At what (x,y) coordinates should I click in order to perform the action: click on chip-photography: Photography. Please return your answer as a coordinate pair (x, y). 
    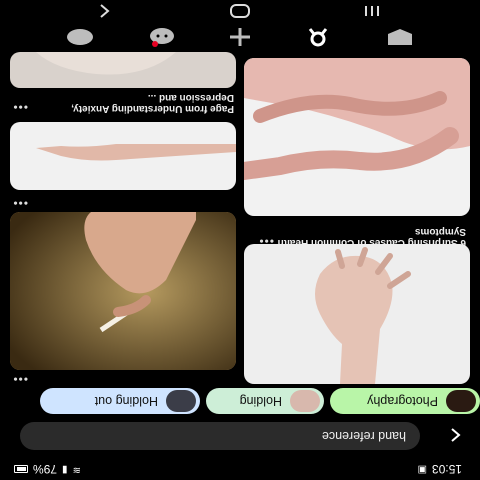
    Looking at the image, I should click on (405, 401).